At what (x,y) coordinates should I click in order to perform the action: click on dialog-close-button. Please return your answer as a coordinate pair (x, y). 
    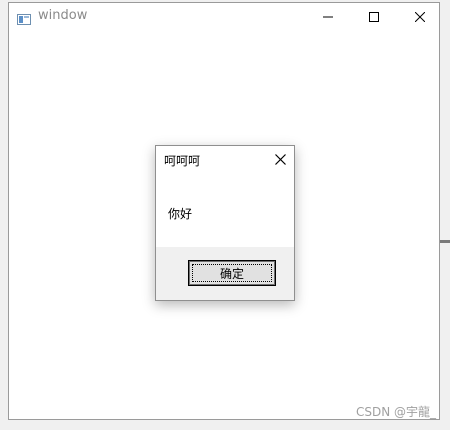
    Looking at the image, I should click on (280, 159).